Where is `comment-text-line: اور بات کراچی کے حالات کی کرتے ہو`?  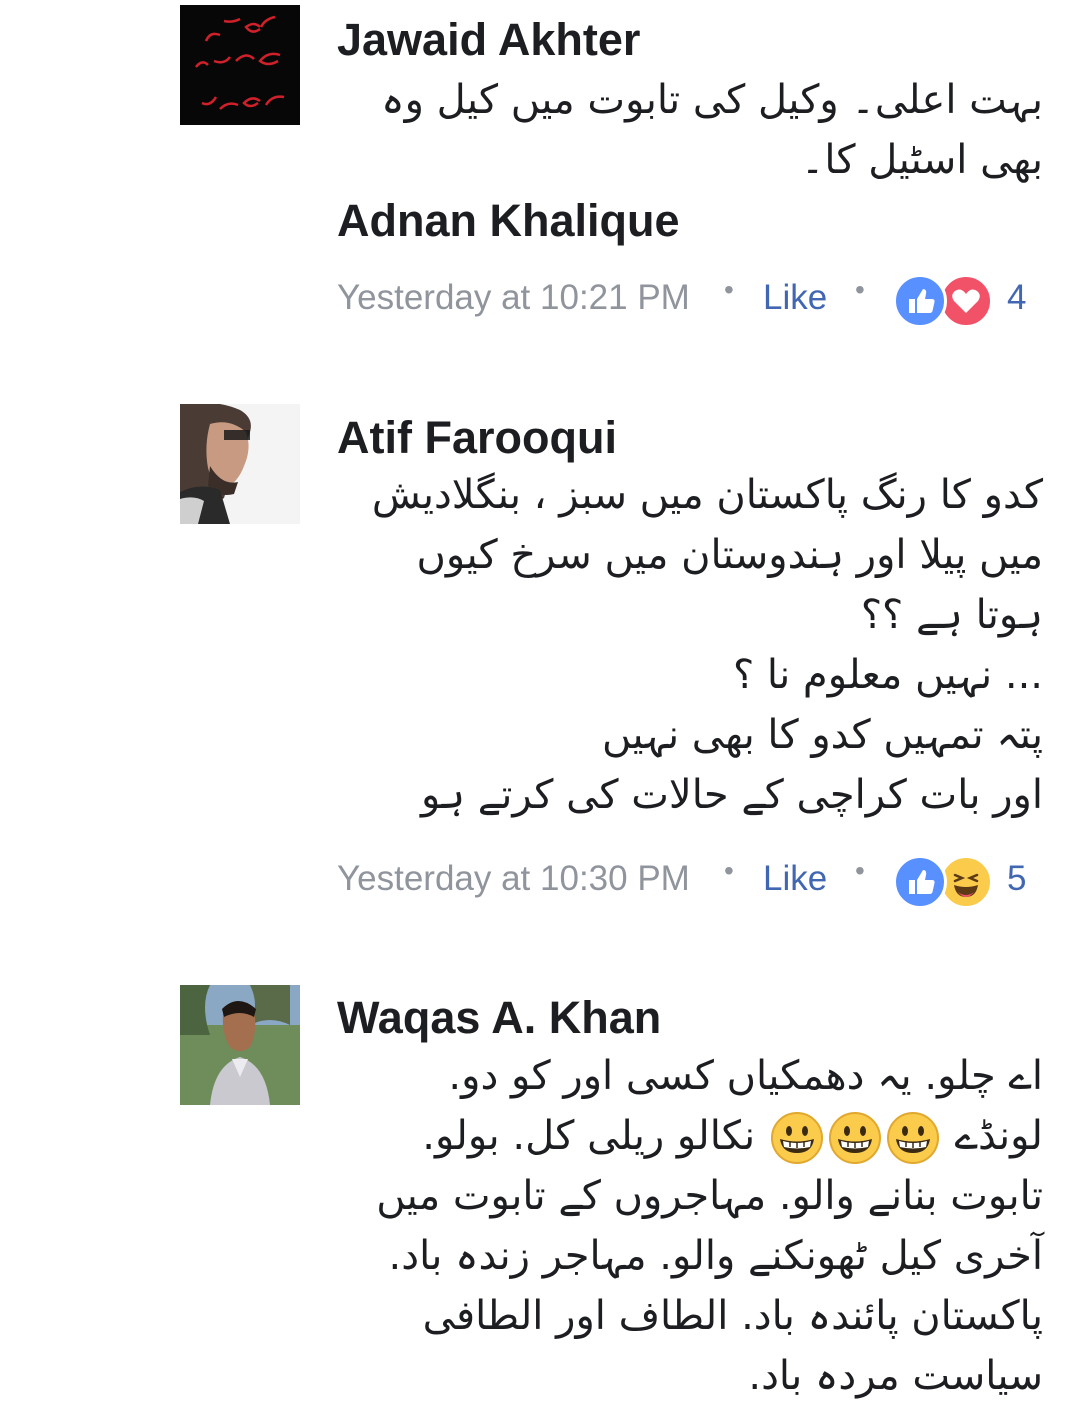
comment-text-line: اور بات کراچی کے حالات کی کرتے ہو is located at coordinates (731, 795).